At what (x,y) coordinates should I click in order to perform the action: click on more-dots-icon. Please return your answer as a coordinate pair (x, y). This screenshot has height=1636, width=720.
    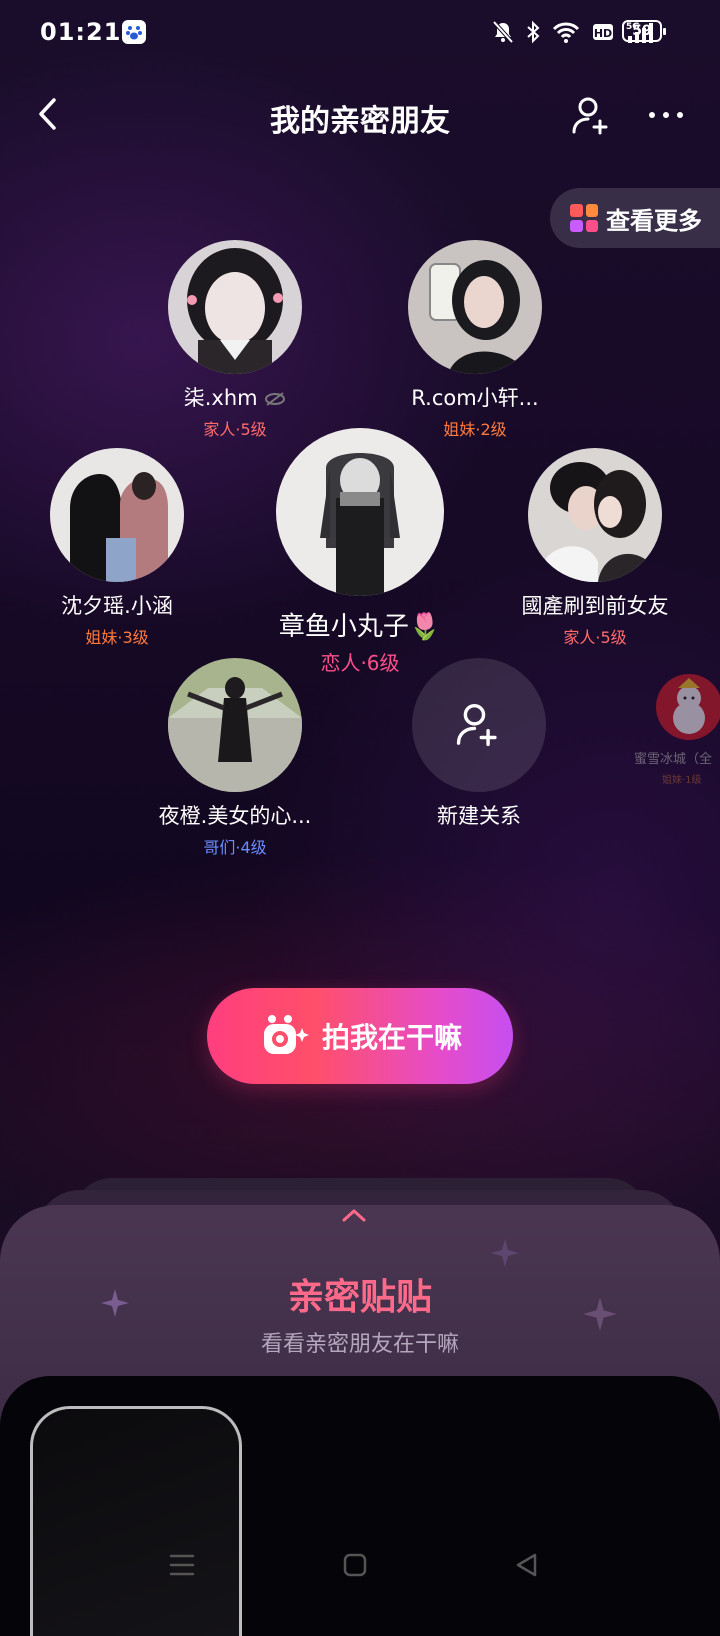
    Looking at the image, I should click on (666, 115).